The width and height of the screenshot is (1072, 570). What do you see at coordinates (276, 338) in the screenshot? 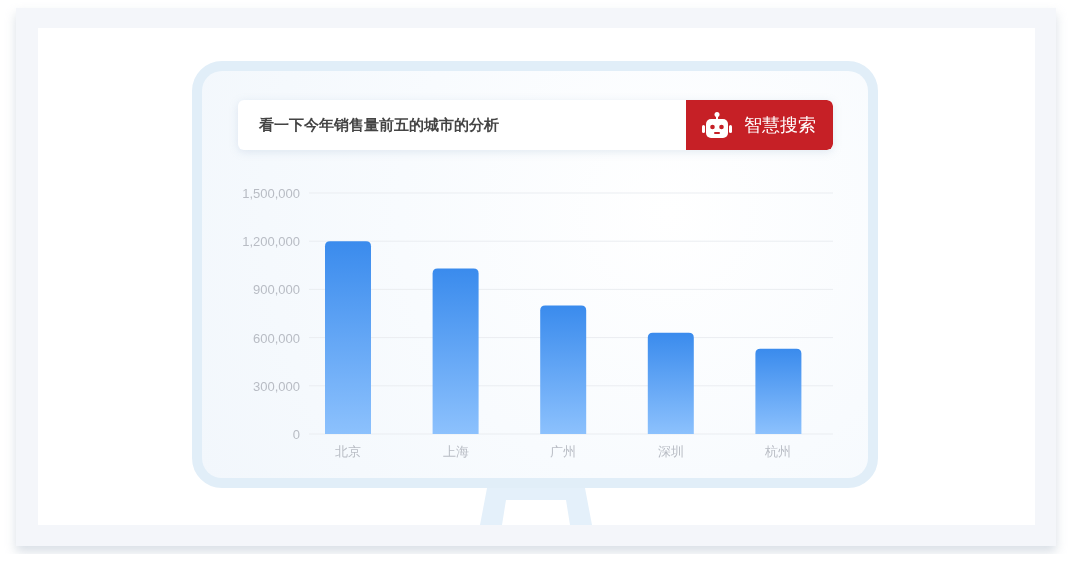
I see `axis-label: 600,000` at bounding box center [276, 338].